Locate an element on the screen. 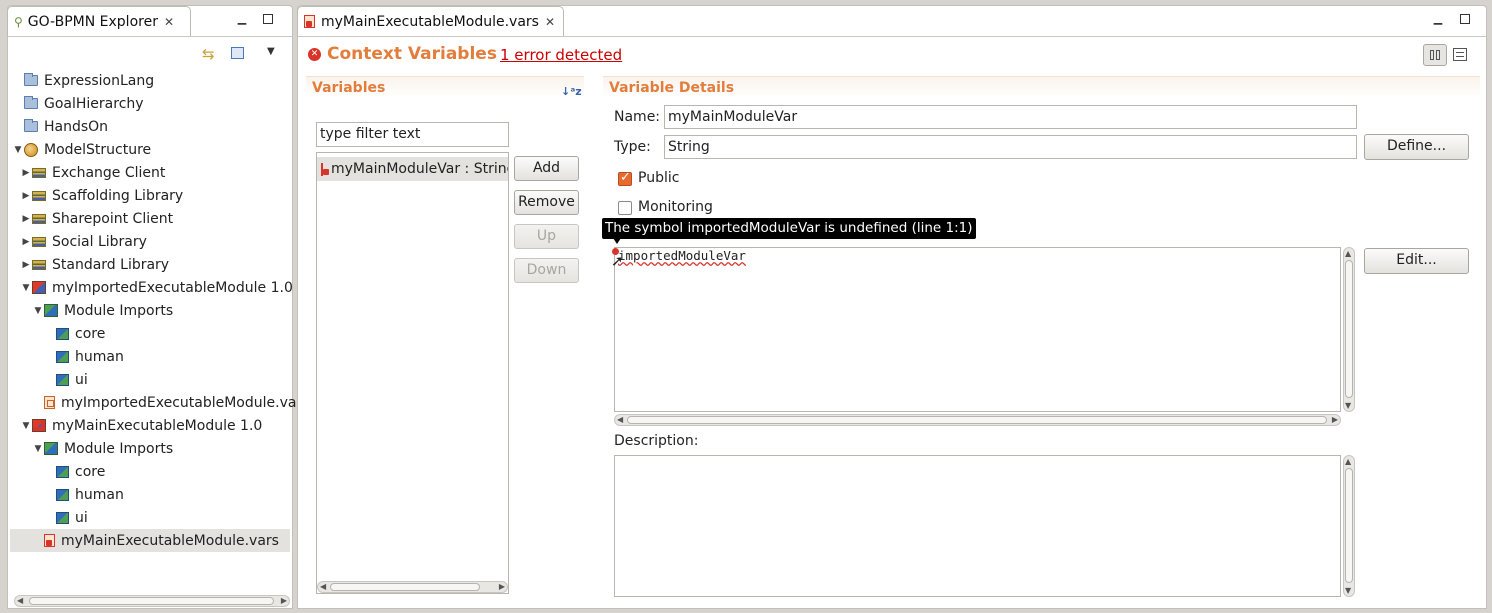  name-input: myMainModuleVar is located at coordinates (1010, 117).